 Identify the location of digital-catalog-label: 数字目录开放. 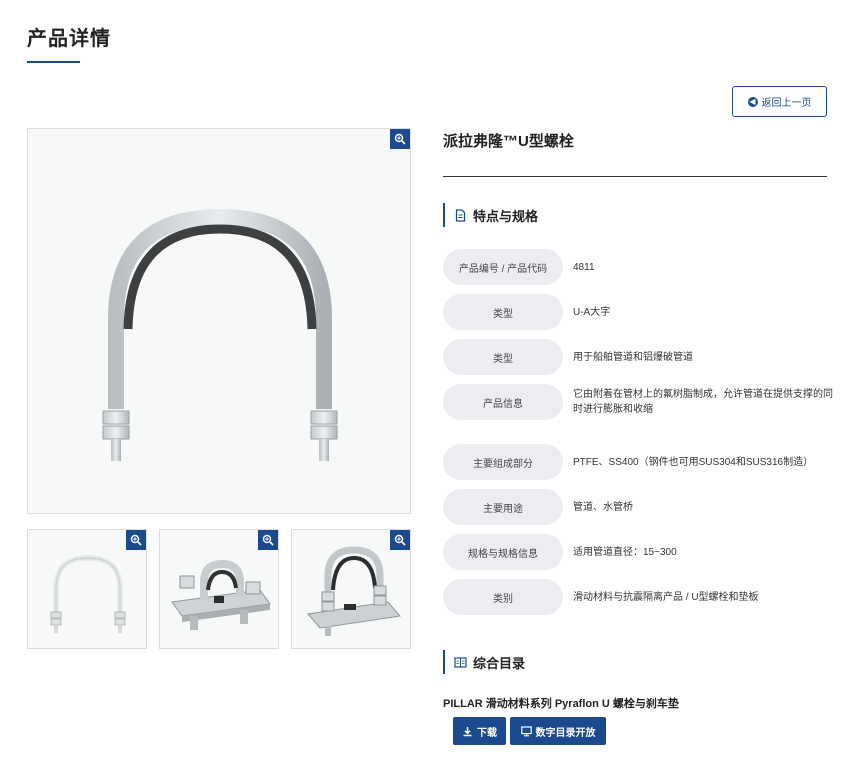
(565, 733).